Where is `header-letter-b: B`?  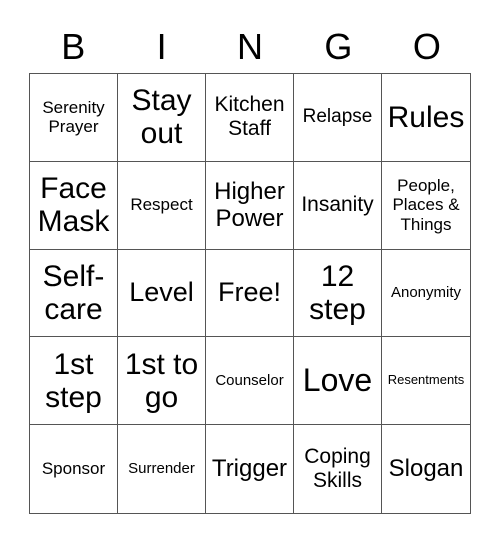 header-letter-b: B is located at coordinates (73, 46).